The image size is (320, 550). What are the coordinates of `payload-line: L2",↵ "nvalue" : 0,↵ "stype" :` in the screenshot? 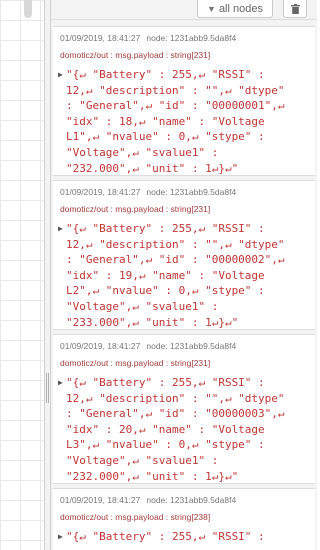 It's located at (165, 291).